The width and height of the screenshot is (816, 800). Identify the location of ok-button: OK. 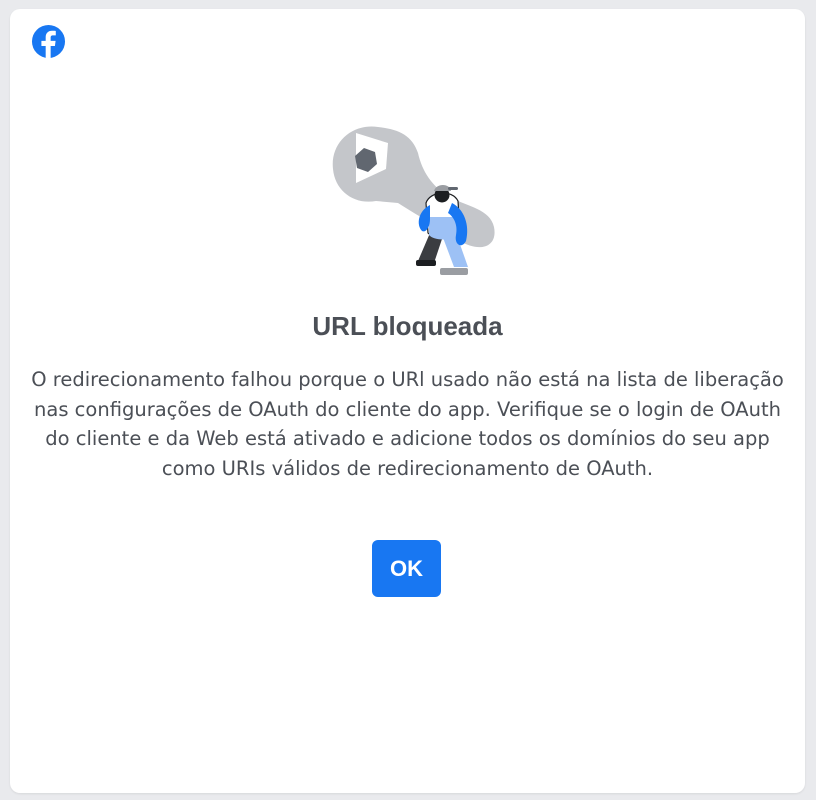
(406, 568).